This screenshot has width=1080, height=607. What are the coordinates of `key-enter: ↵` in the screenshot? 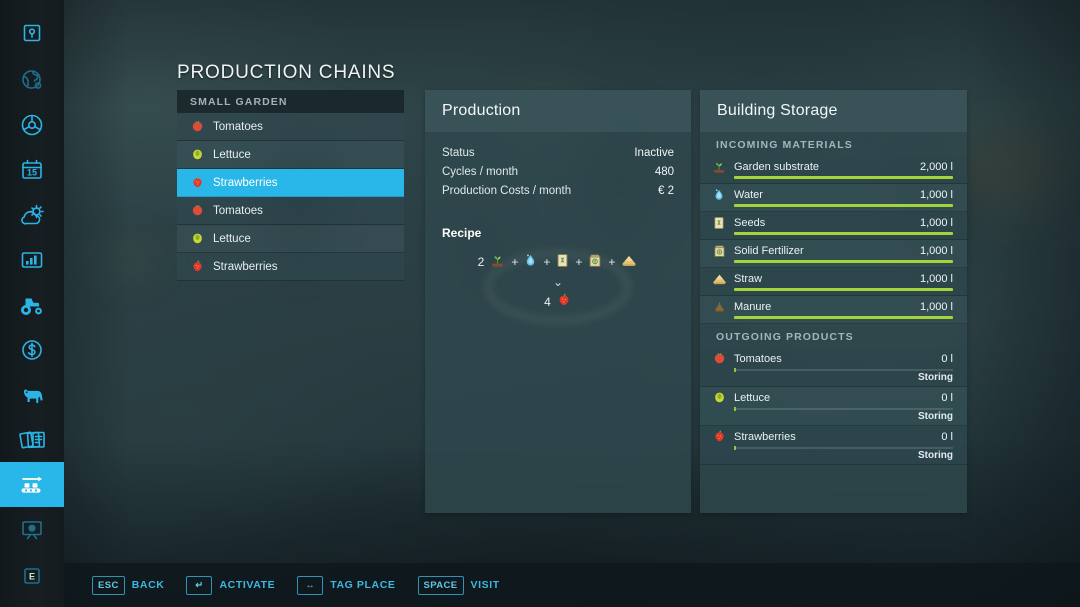 It's located at (199, 585).